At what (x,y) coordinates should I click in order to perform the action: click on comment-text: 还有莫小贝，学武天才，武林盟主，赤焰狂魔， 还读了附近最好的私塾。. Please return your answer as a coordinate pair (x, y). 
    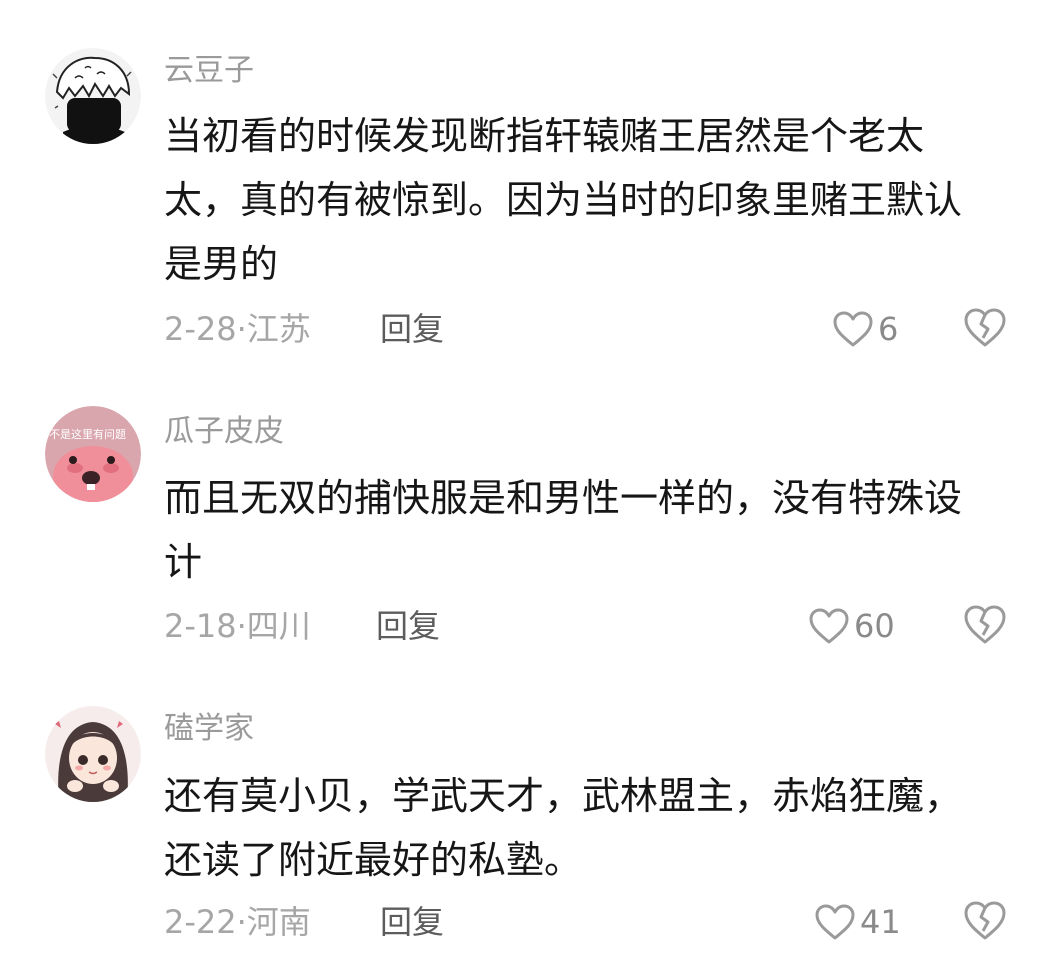
    Looking at the image, I should click on (563, 828).